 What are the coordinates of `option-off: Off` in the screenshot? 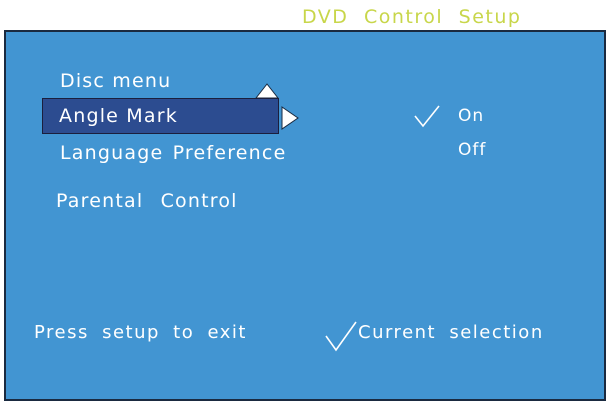 It's located at (472, 150).